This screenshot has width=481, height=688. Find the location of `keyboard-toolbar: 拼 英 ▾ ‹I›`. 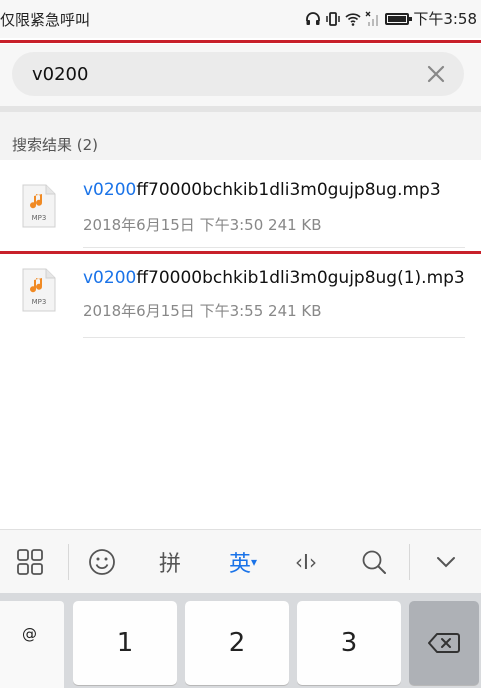

keyboard-toolbar: 拼 英 ▾ ‹I› is located at coordinates (240, 561).